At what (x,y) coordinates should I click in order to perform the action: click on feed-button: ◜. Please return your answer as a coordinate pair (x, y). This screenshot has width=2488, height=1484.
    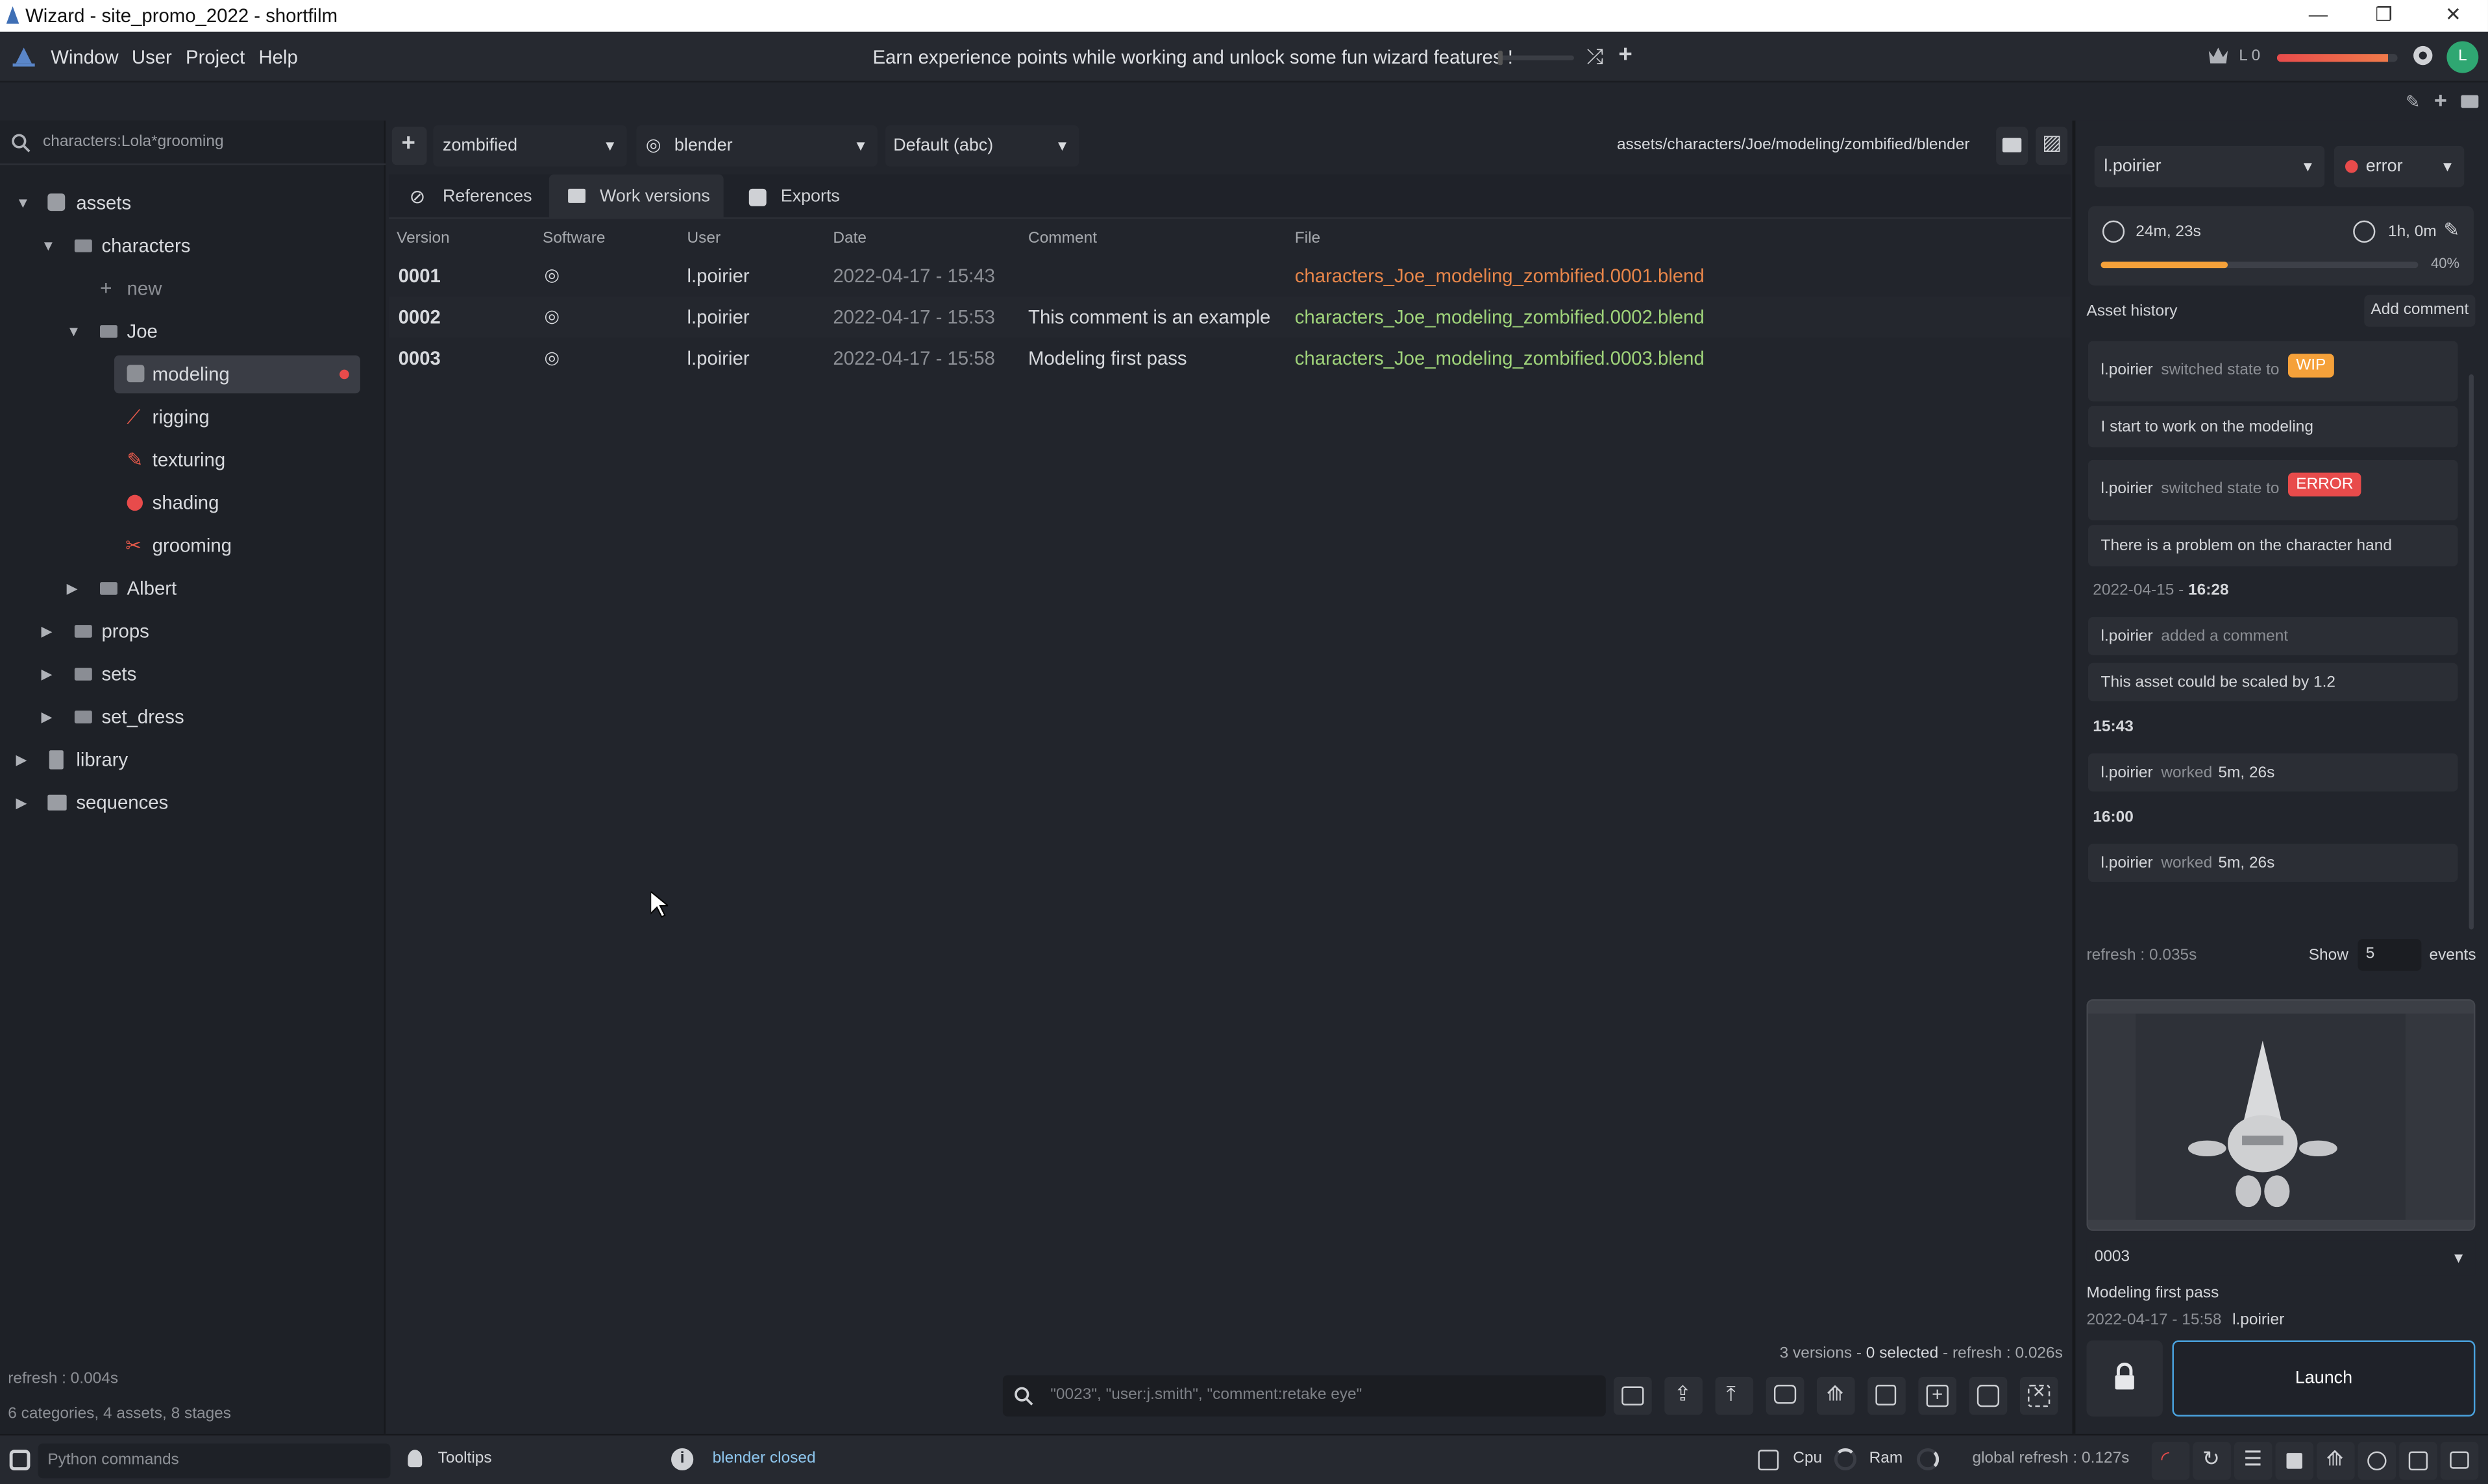
    Looking at the image, I should click on (2170, 1461).